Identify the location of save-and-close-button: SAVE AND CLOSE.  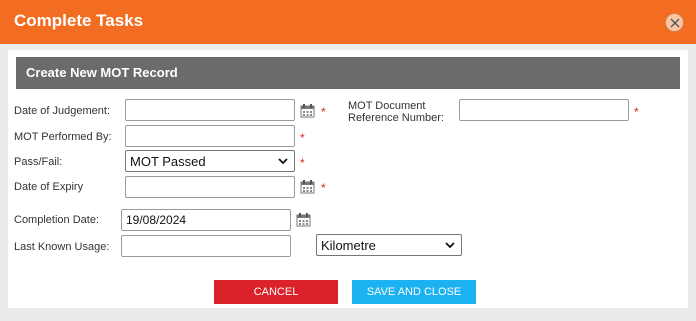
(414, 292).